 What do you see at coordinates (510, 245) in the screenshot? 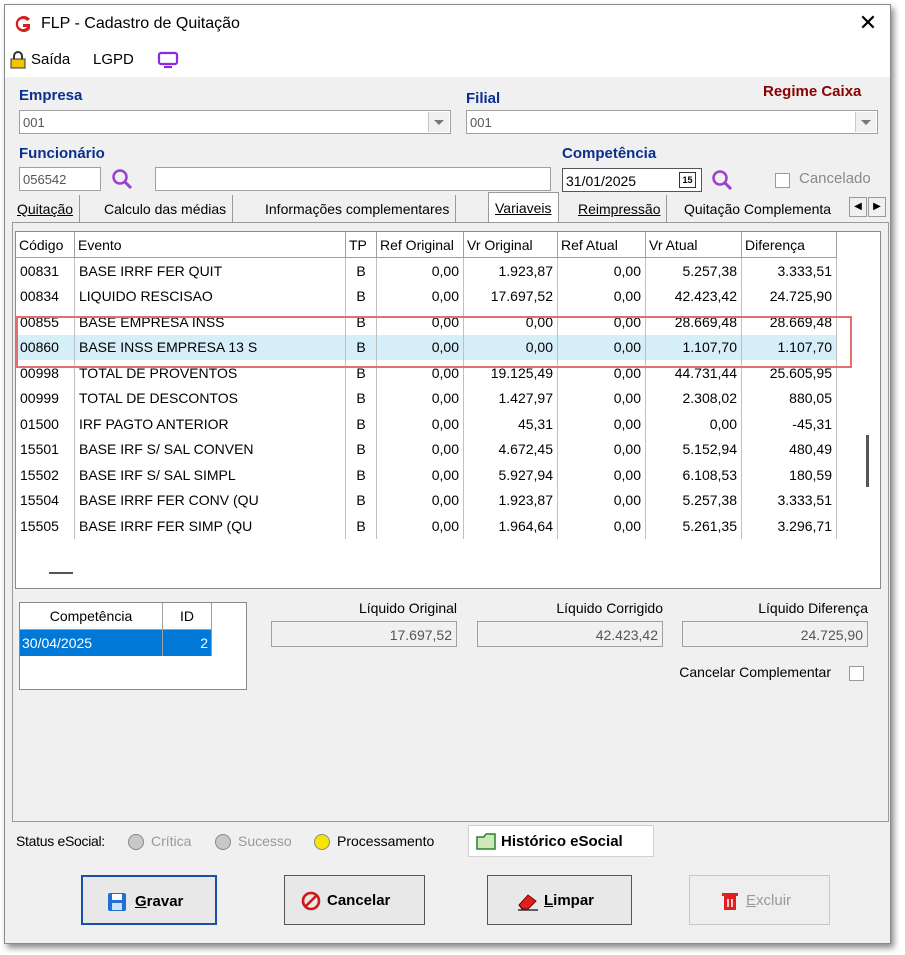
I see `col-vr-original: Vr Original` at bounding box center [510, 245].